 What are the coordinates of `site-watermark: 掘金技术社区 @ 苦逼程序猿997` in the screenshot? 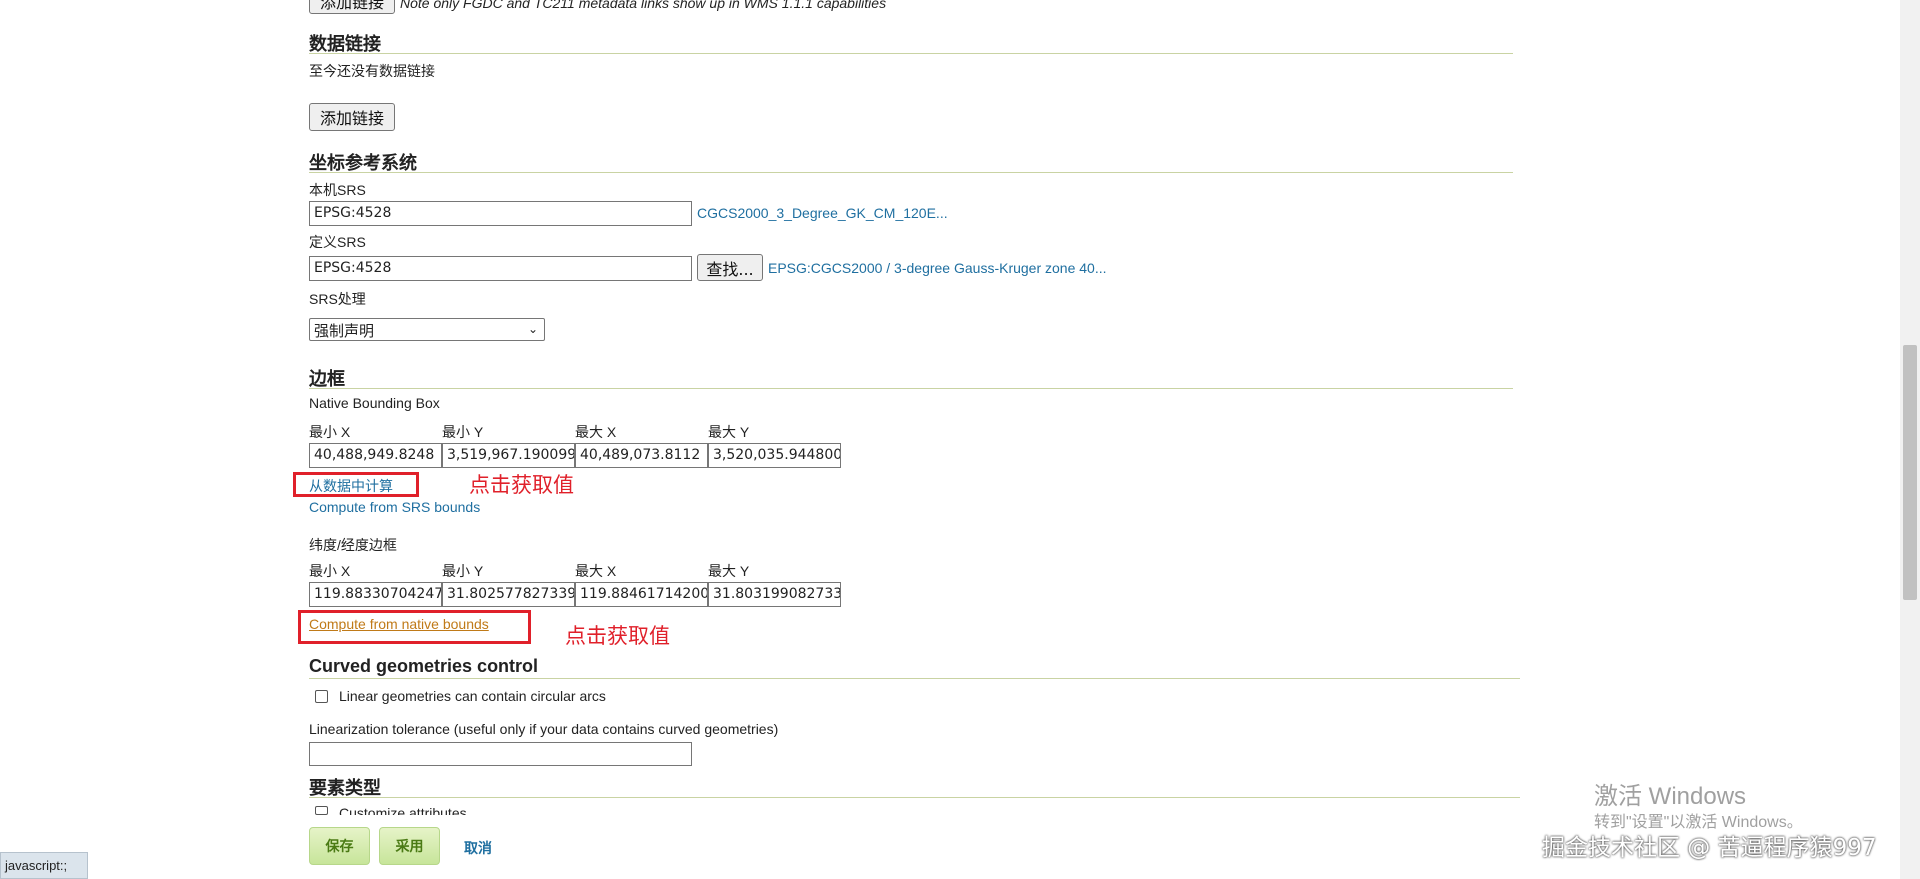 It's located at (1709, 848).